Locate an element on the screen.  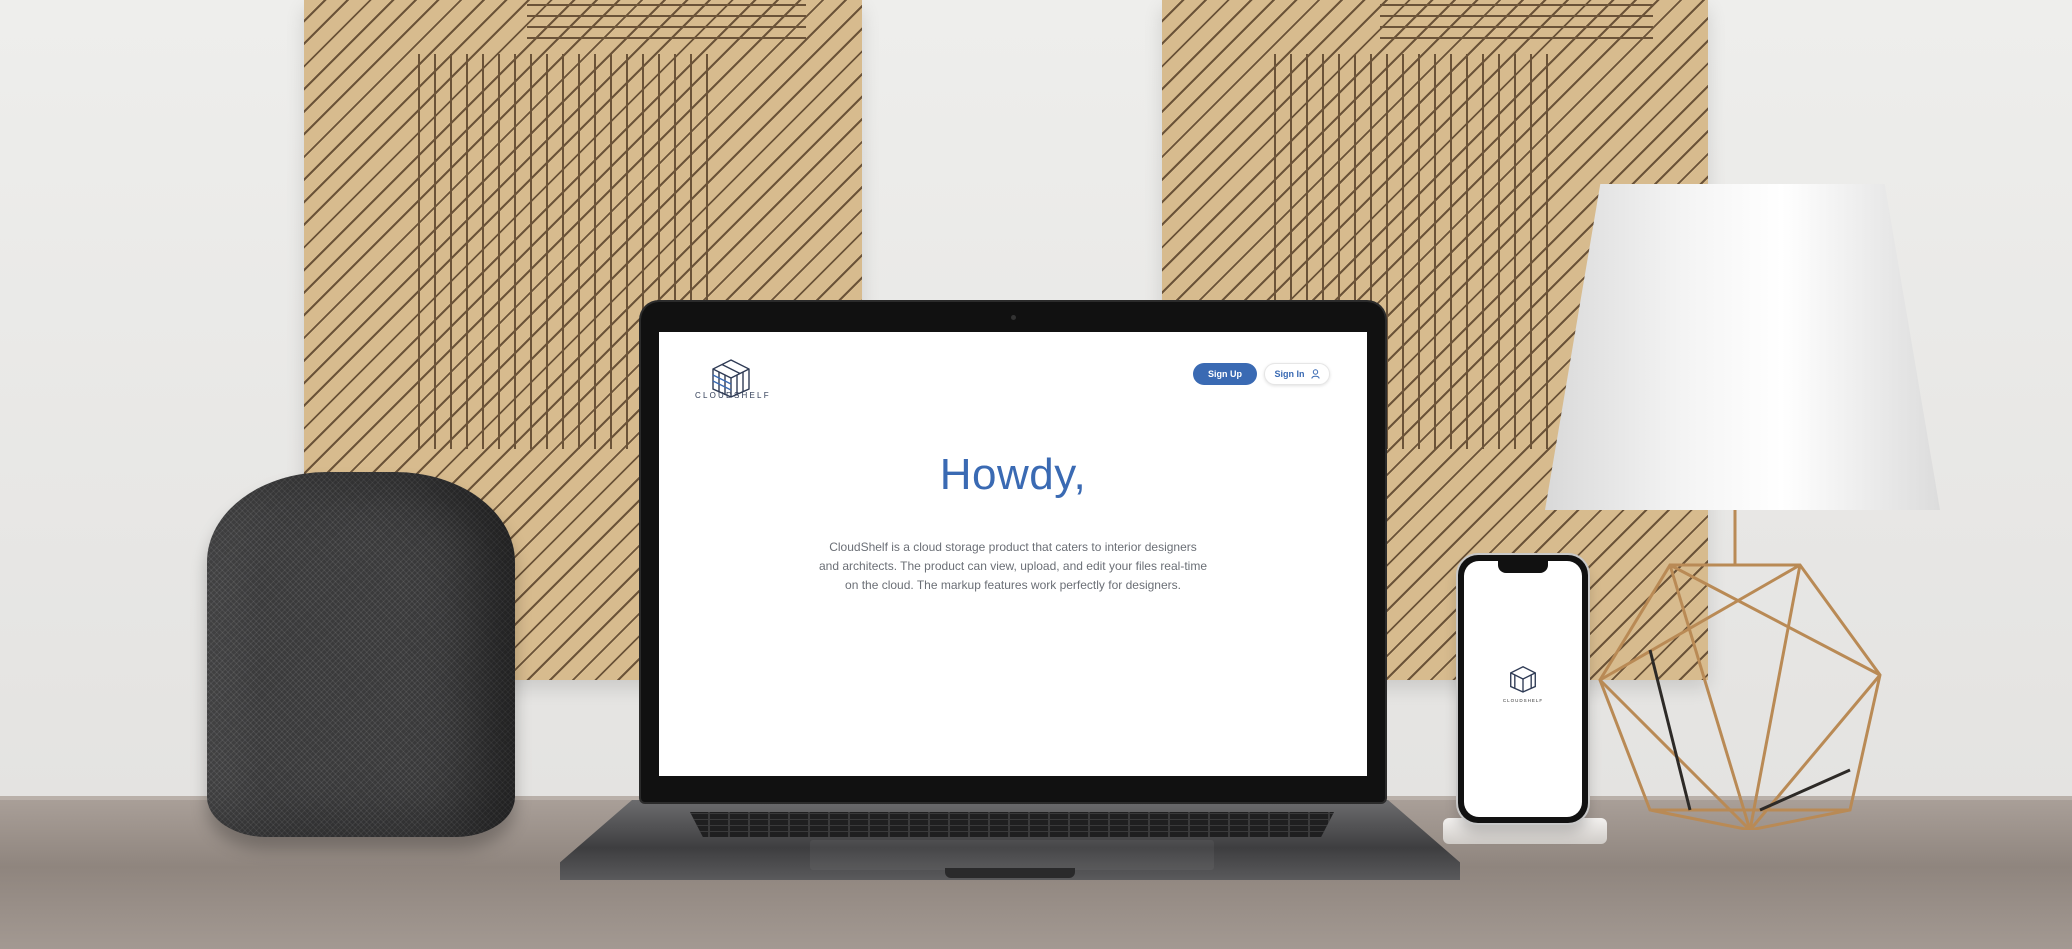
logo-text: CLOUDSHELF is located at coordinates (733, 395).